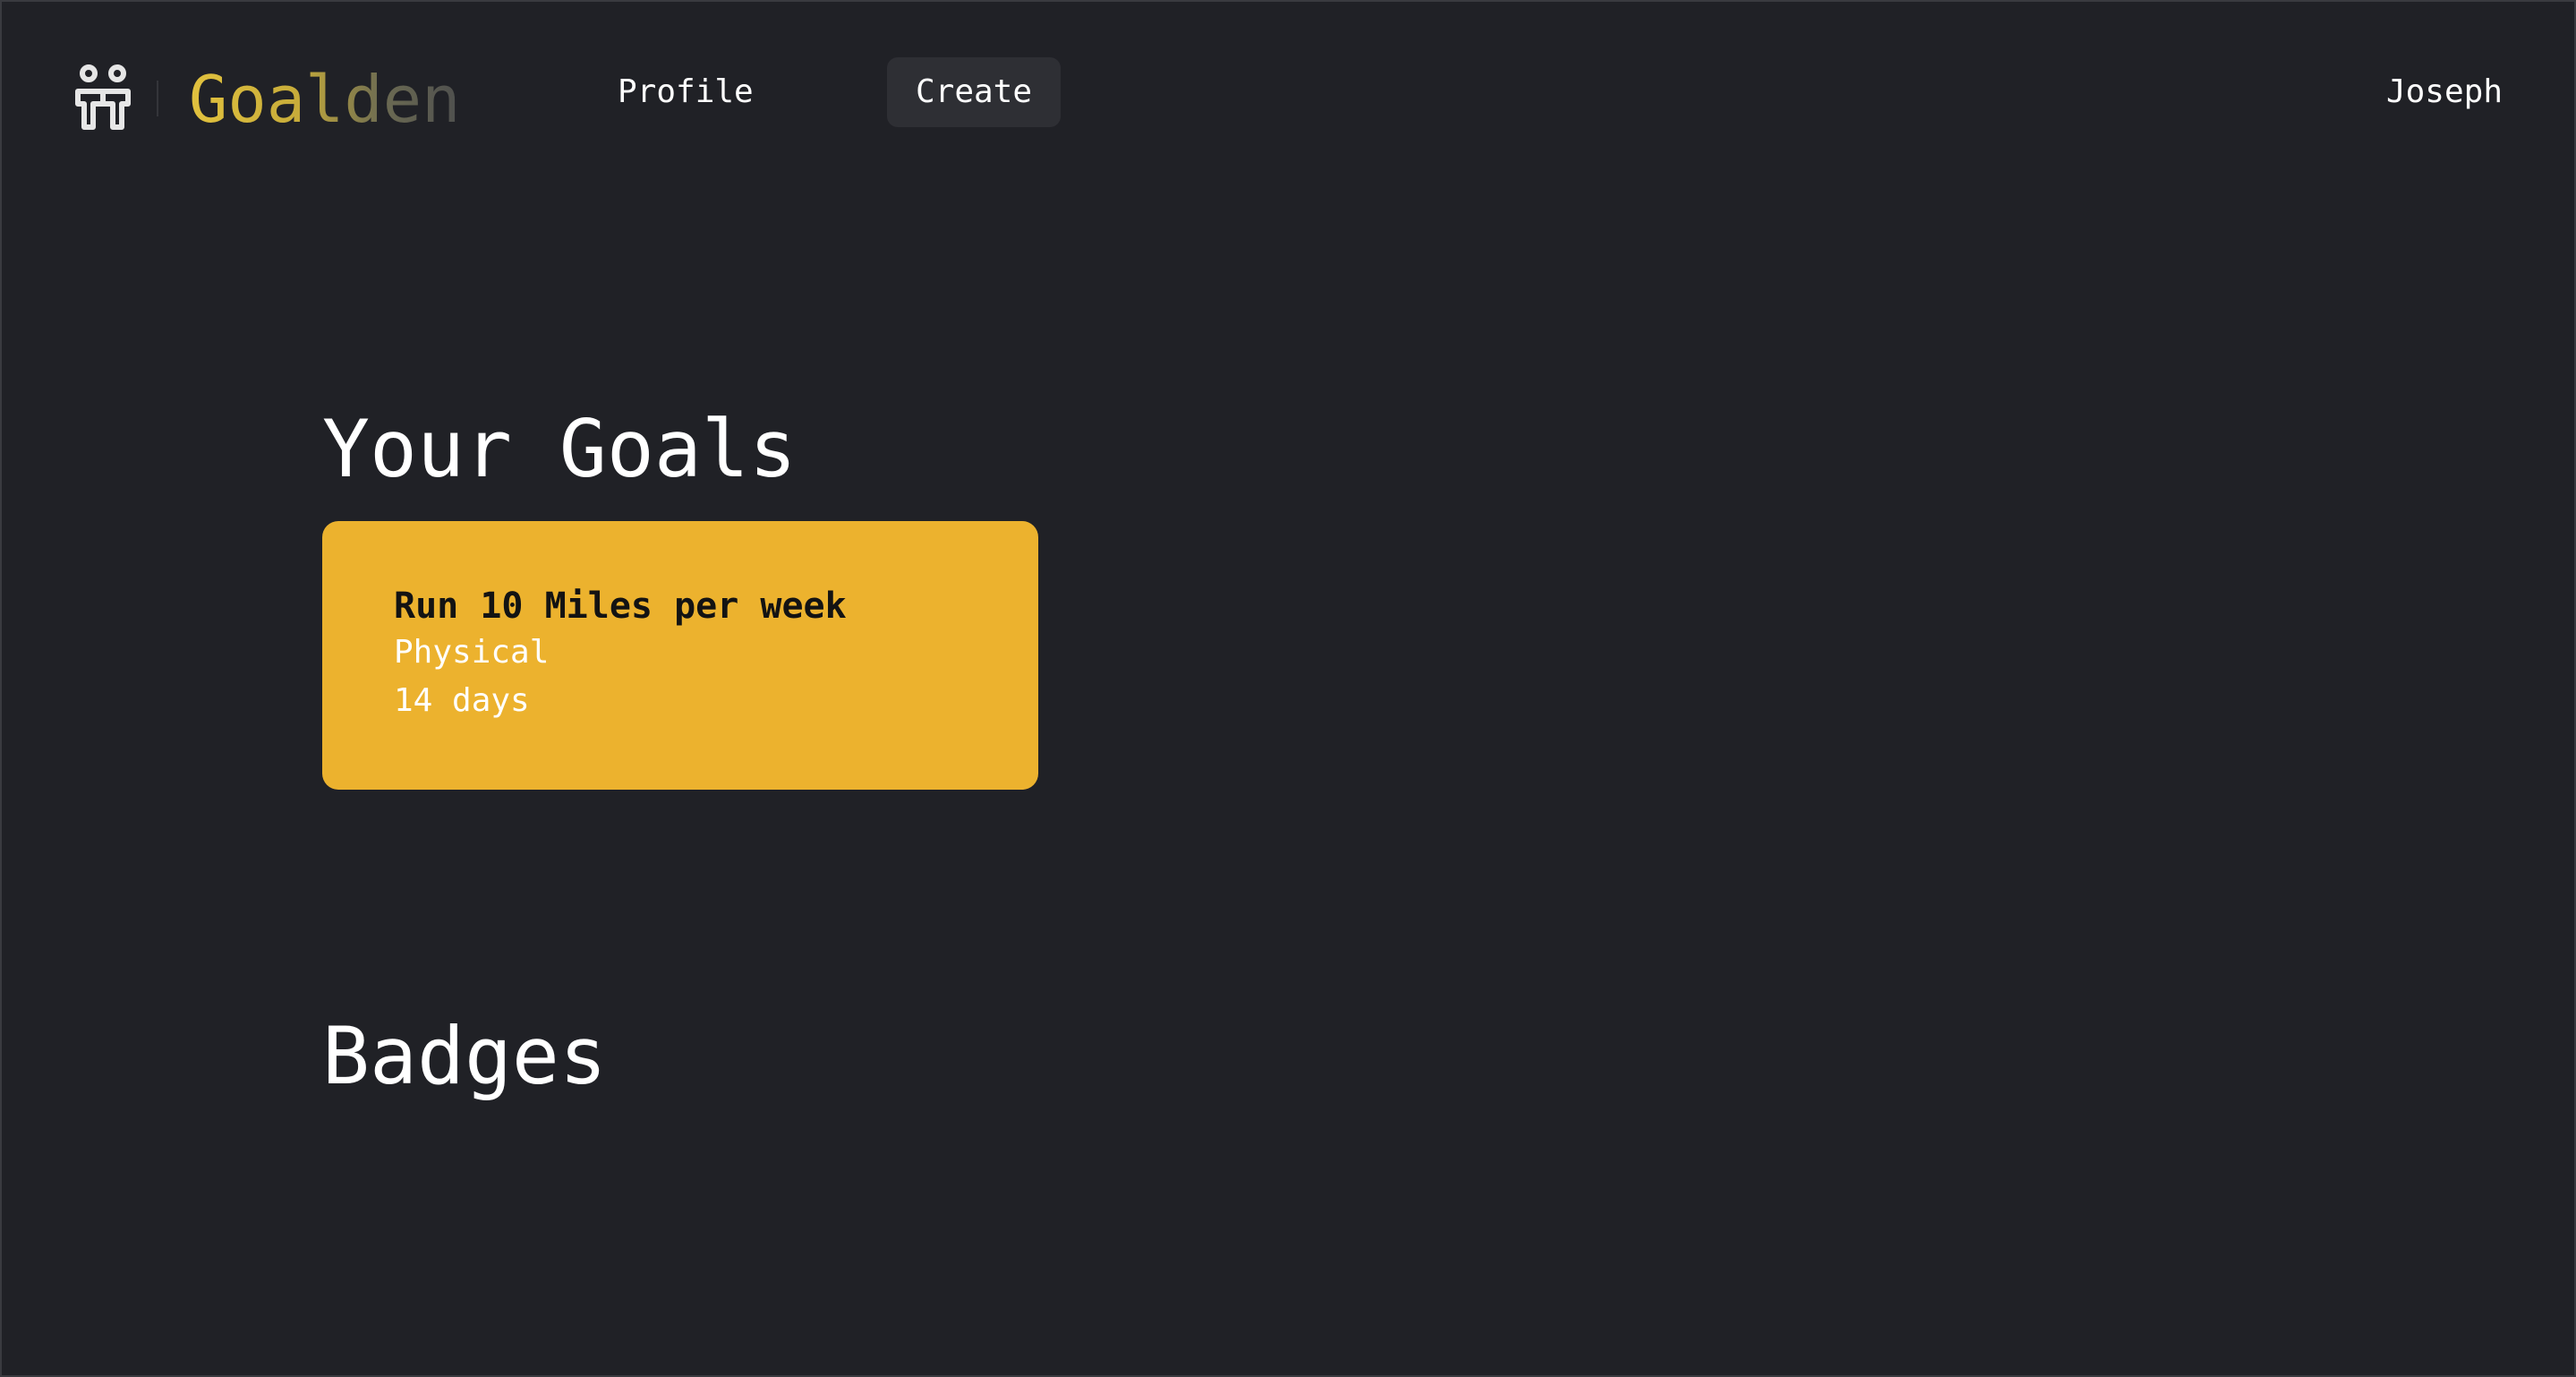 The height and width of the screenshot is (1377, 2576). What do you see at coordinates (680, 655) in the screenshot?
I see `goal-card: Run 10 Miles per week Physical 14 days` at bounding box center [680, 655].